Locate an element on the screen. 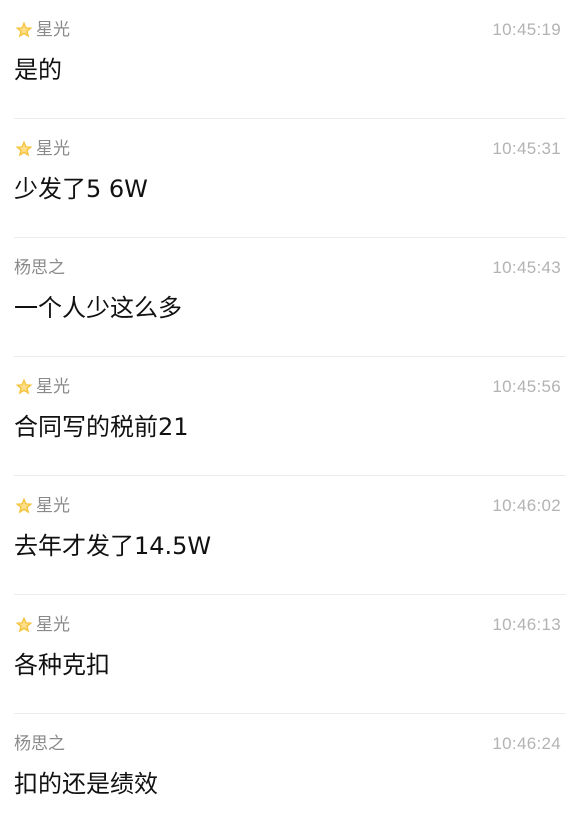 This screenshot has height=833, width=574. message-text: 是的 is located at coordinates (38, 70).